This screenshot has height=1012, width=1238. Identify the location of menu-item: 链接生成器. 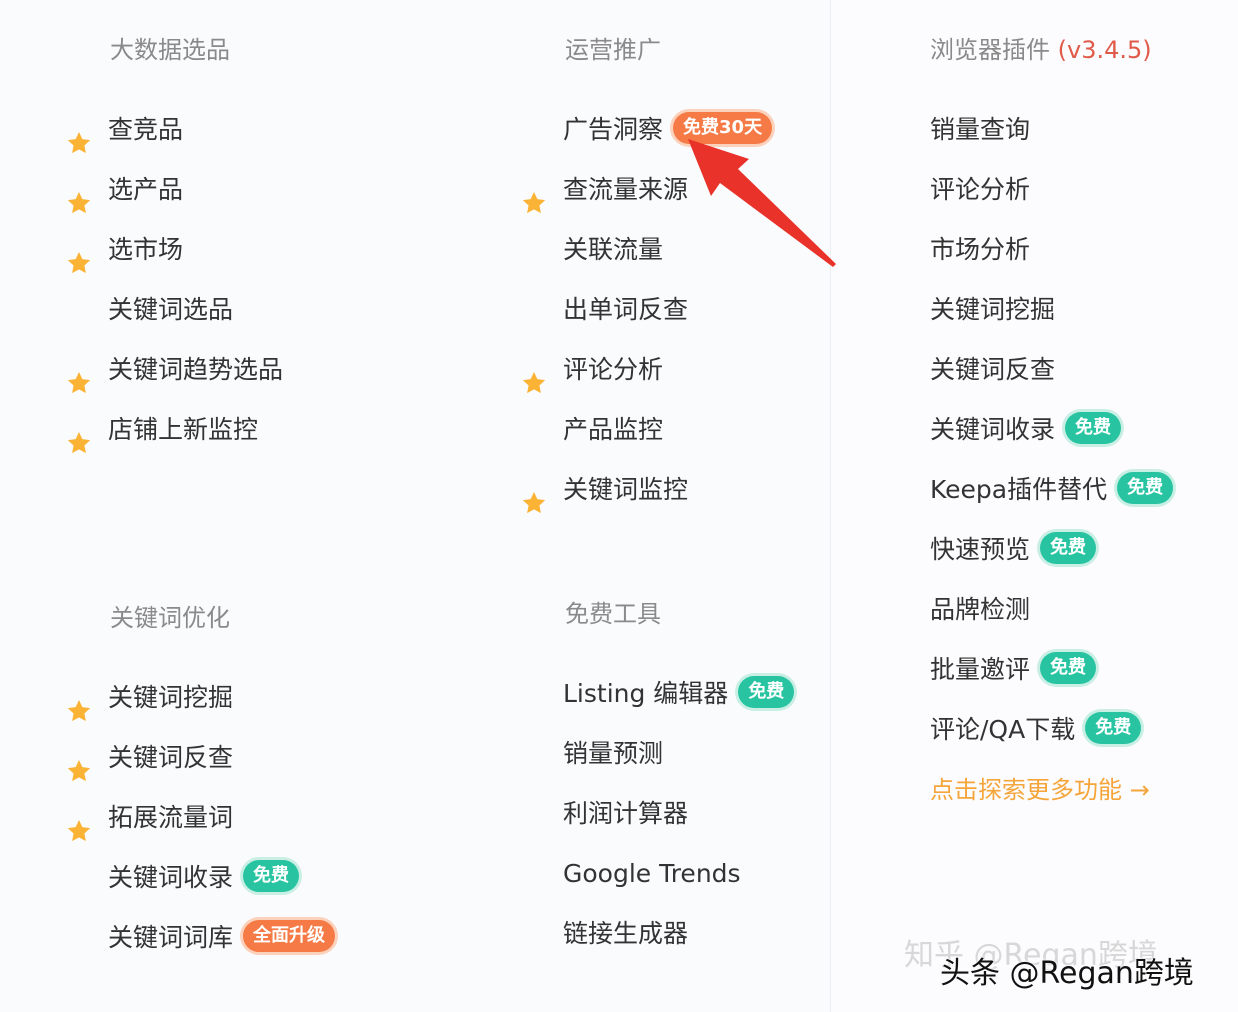
(642, 934).